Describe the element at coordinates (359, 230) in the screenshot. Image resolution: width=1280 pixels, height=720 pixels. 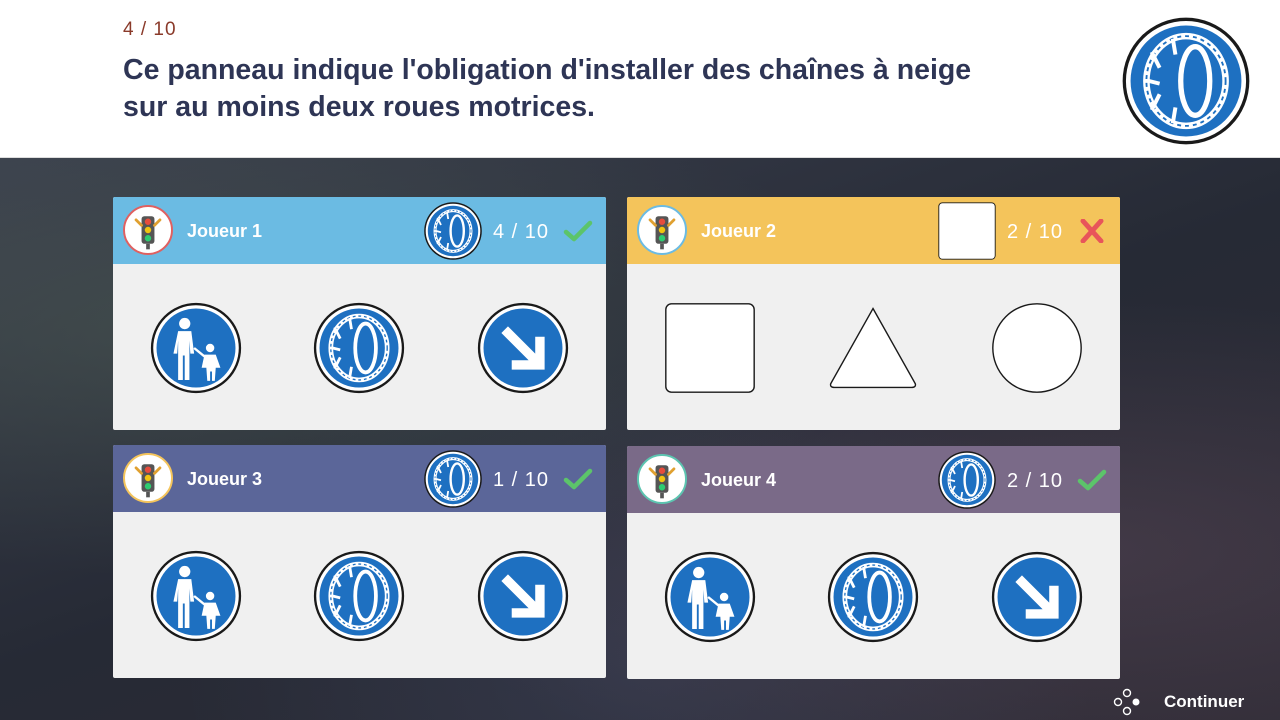
I see `player-header: Joueur 1 4 / 10` at that location.